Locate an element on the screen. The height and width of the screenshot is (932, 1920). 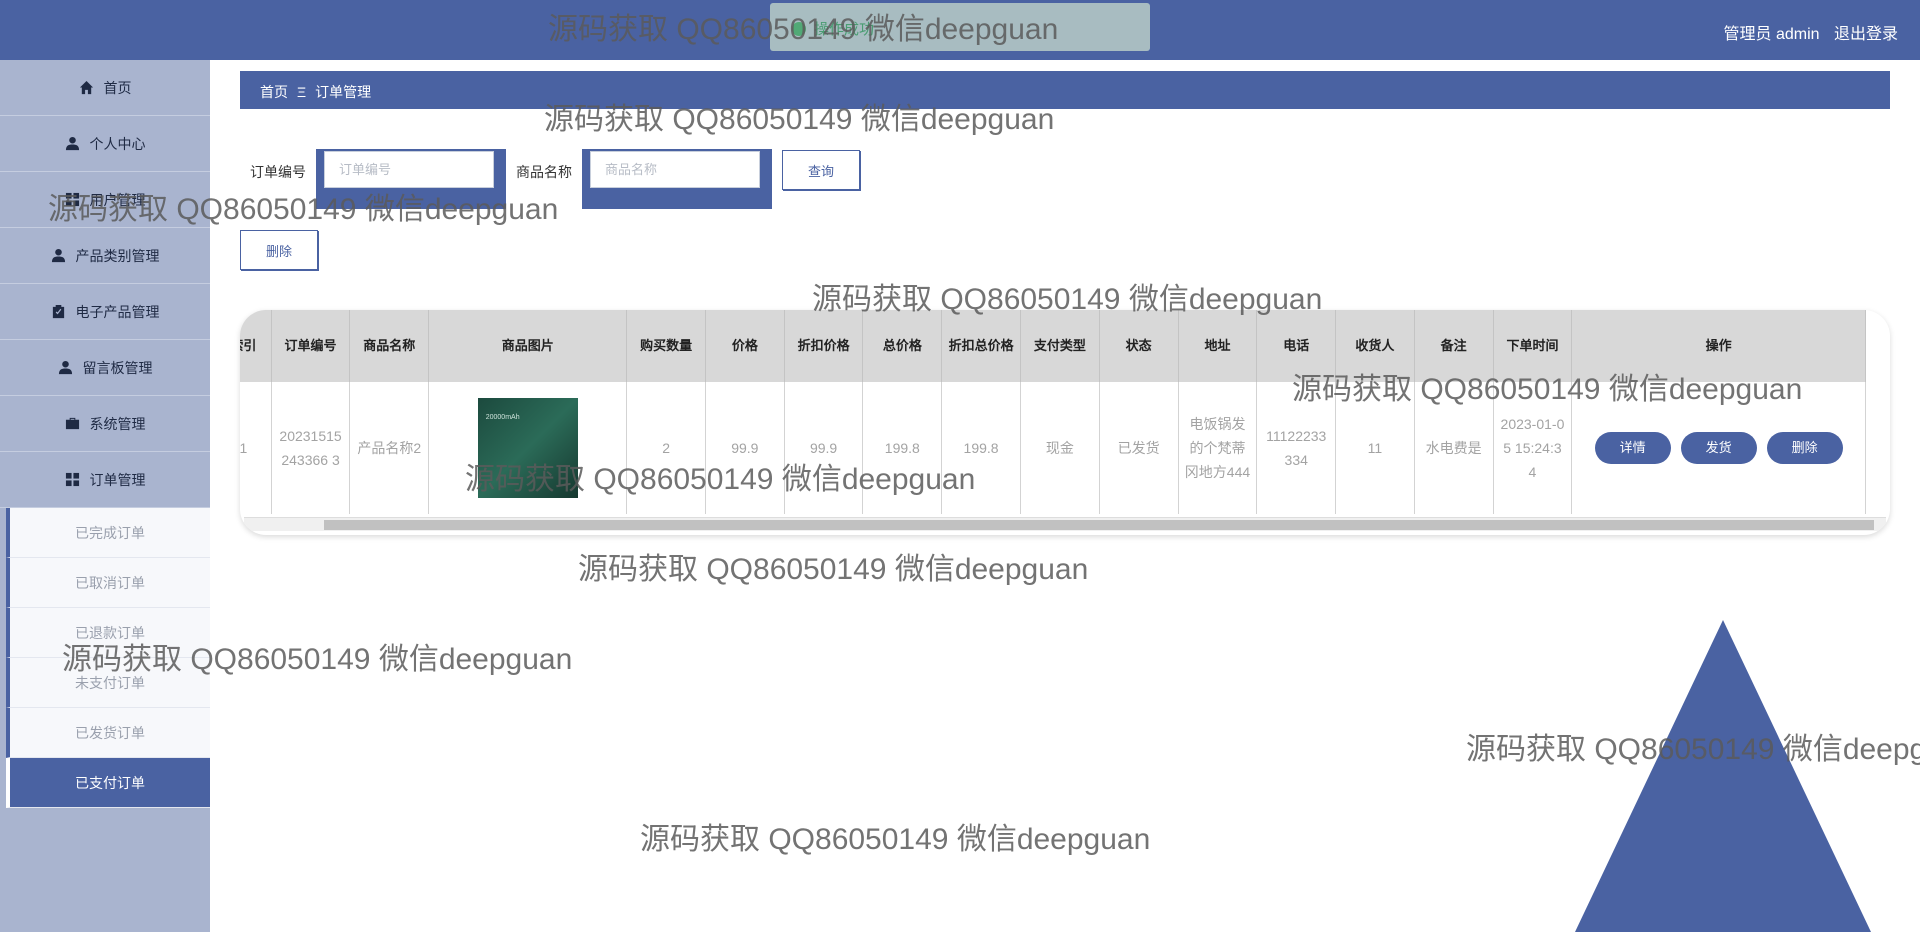
col-product-image: 商品图片 is located at coordinates (528, 346).